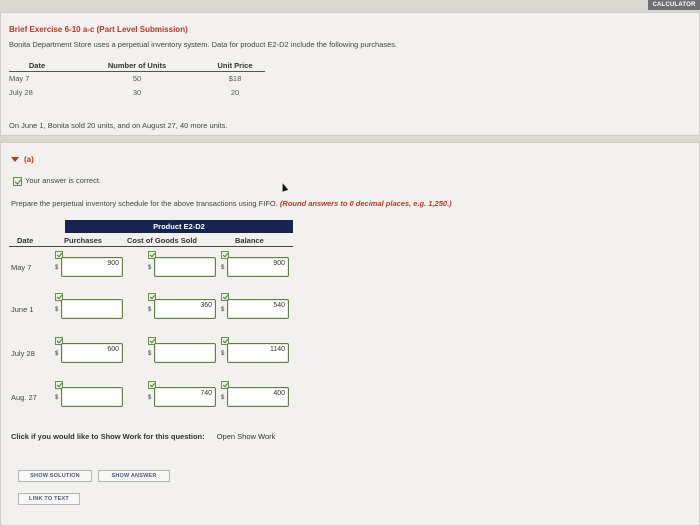 The image size is (700, 526). I want to click on balance-input: 900, so click(258, 267).